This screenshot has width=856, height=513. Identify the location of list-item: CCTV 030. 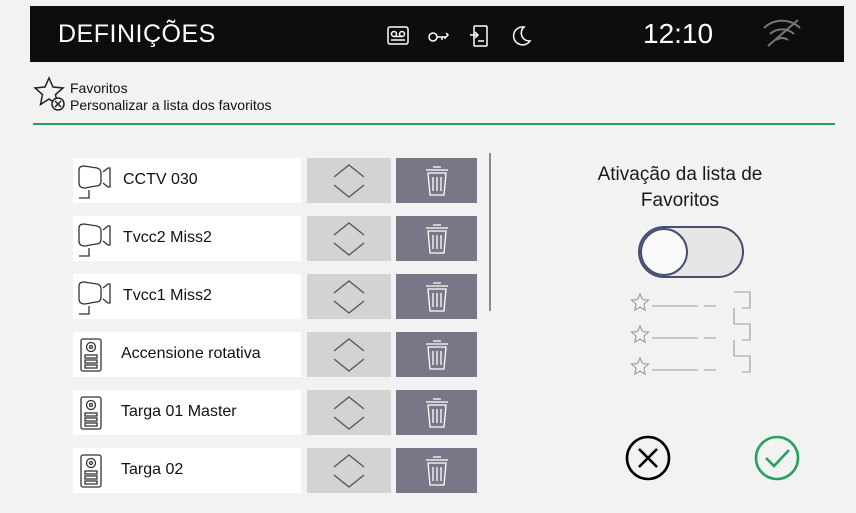
(275, 180).